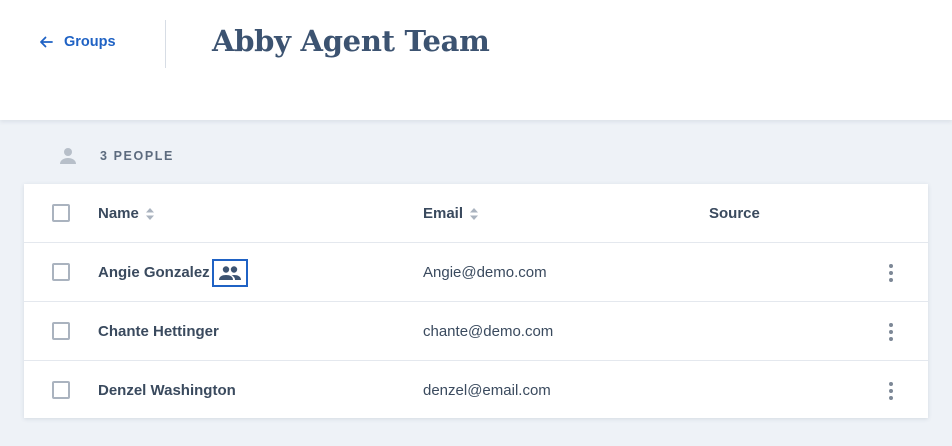 This screenshot has height=446, width=952. What do you see at coordinates (90, 42) in the screenshot?
I see `back-link-label: Groups` at bounding box center [90, 42].